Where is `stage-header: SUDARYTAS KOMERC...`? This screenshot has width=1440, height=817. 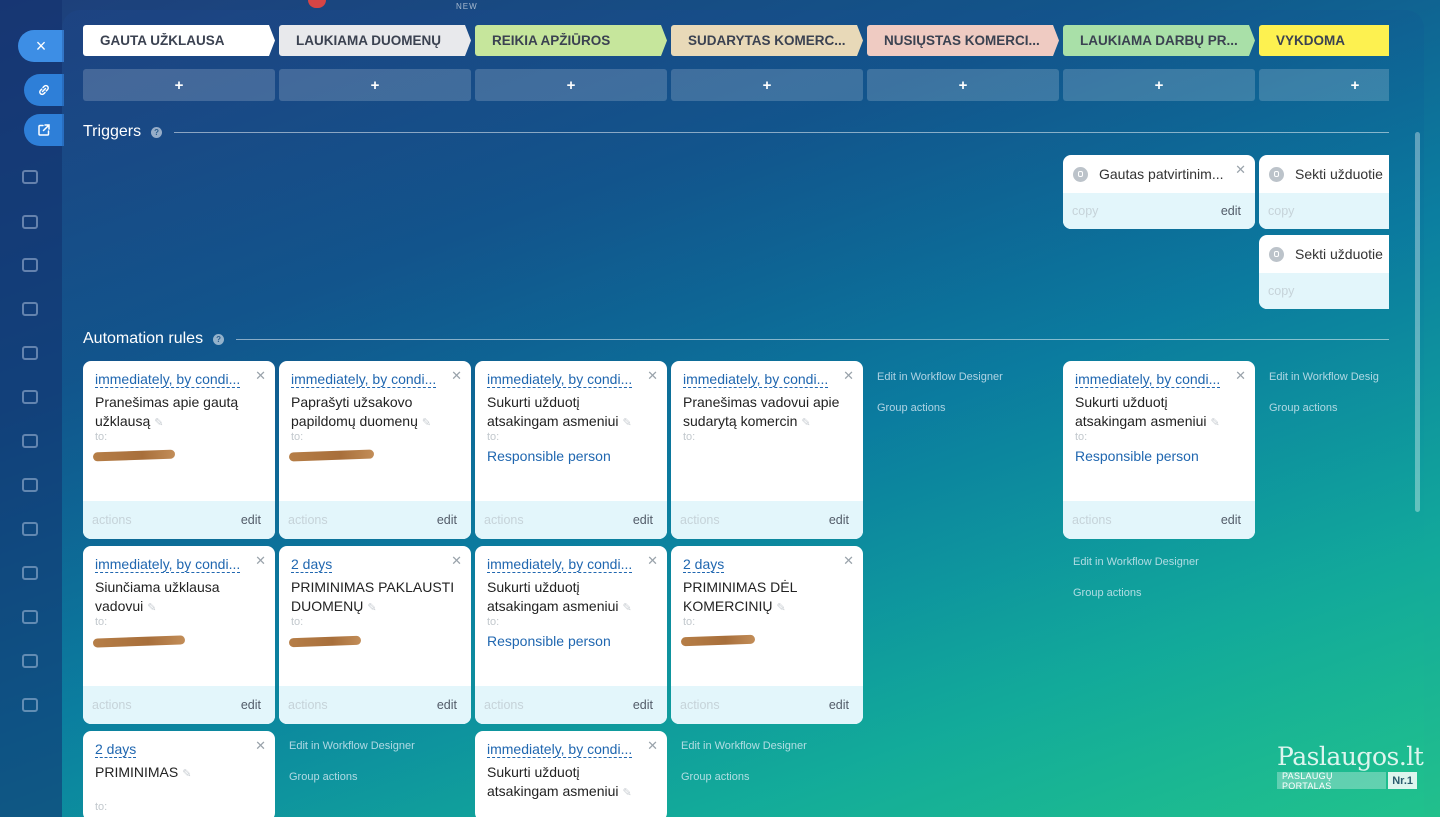
stage-header: SUDARYTAS KOMERC... is located at coordinates (767, 40).